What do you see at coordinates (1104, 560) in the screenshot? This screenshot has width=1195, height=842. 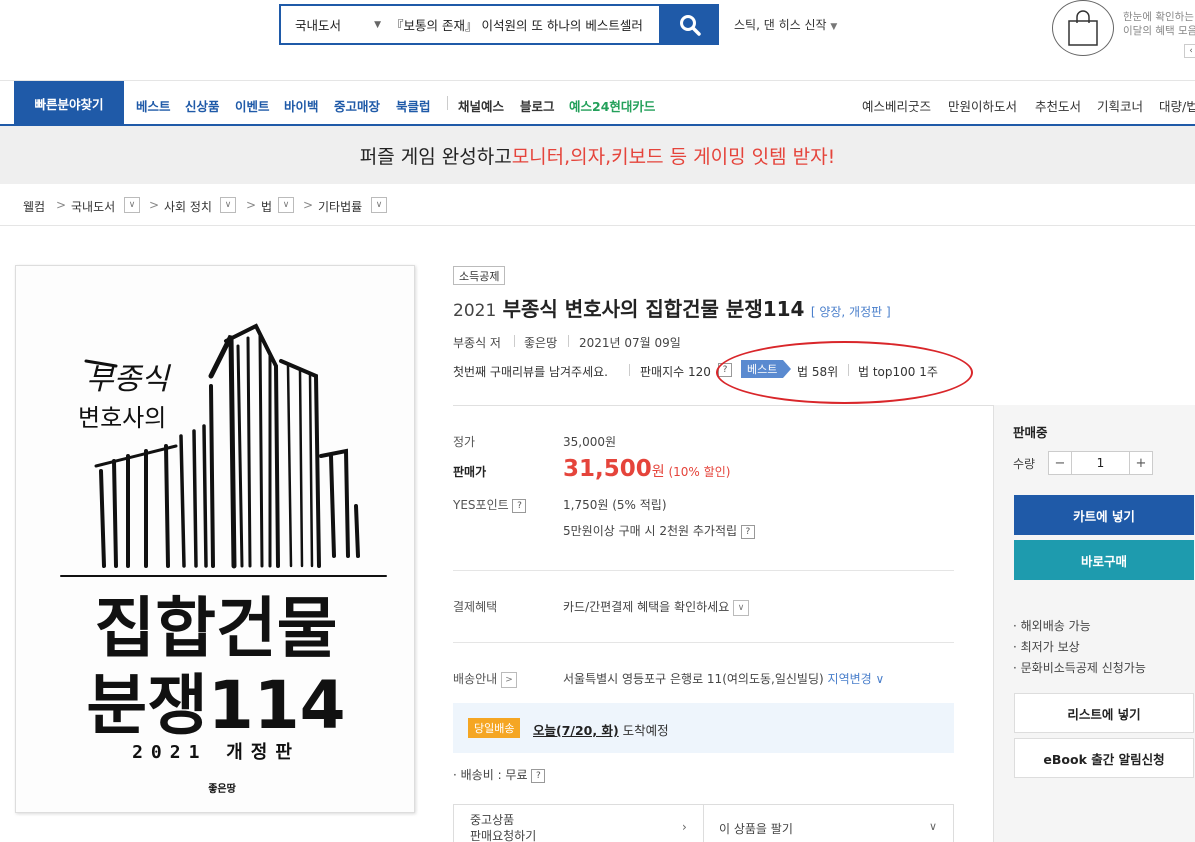 I see `buy-now-button: 바로구매` at bounding box center [1104, 560].